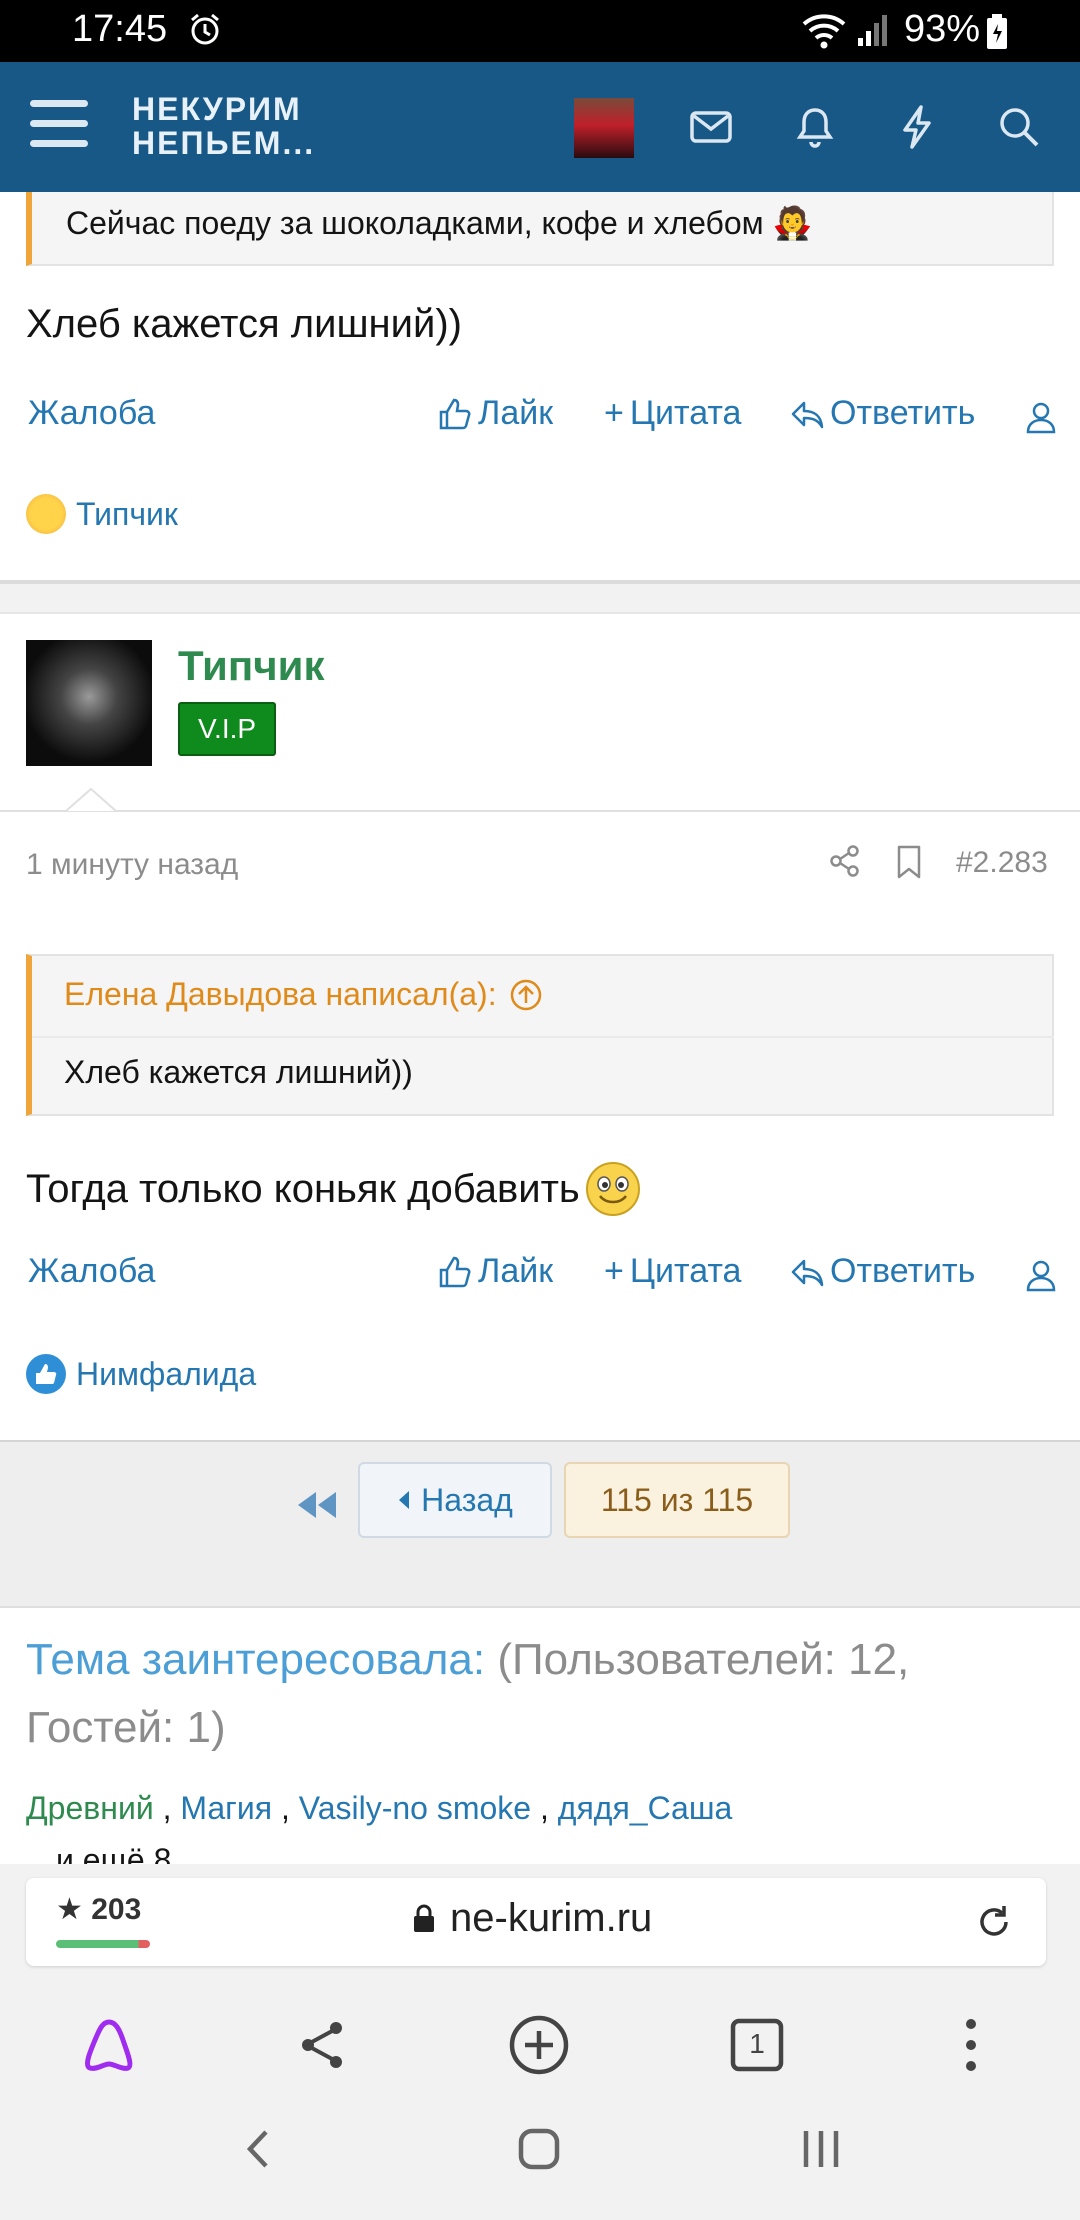 This screenshot has height=2220, width=1080. What do you see at coordinates (540, 811) in the screenshot?
I see `user-block-divider` at bounding box center [540, 811].